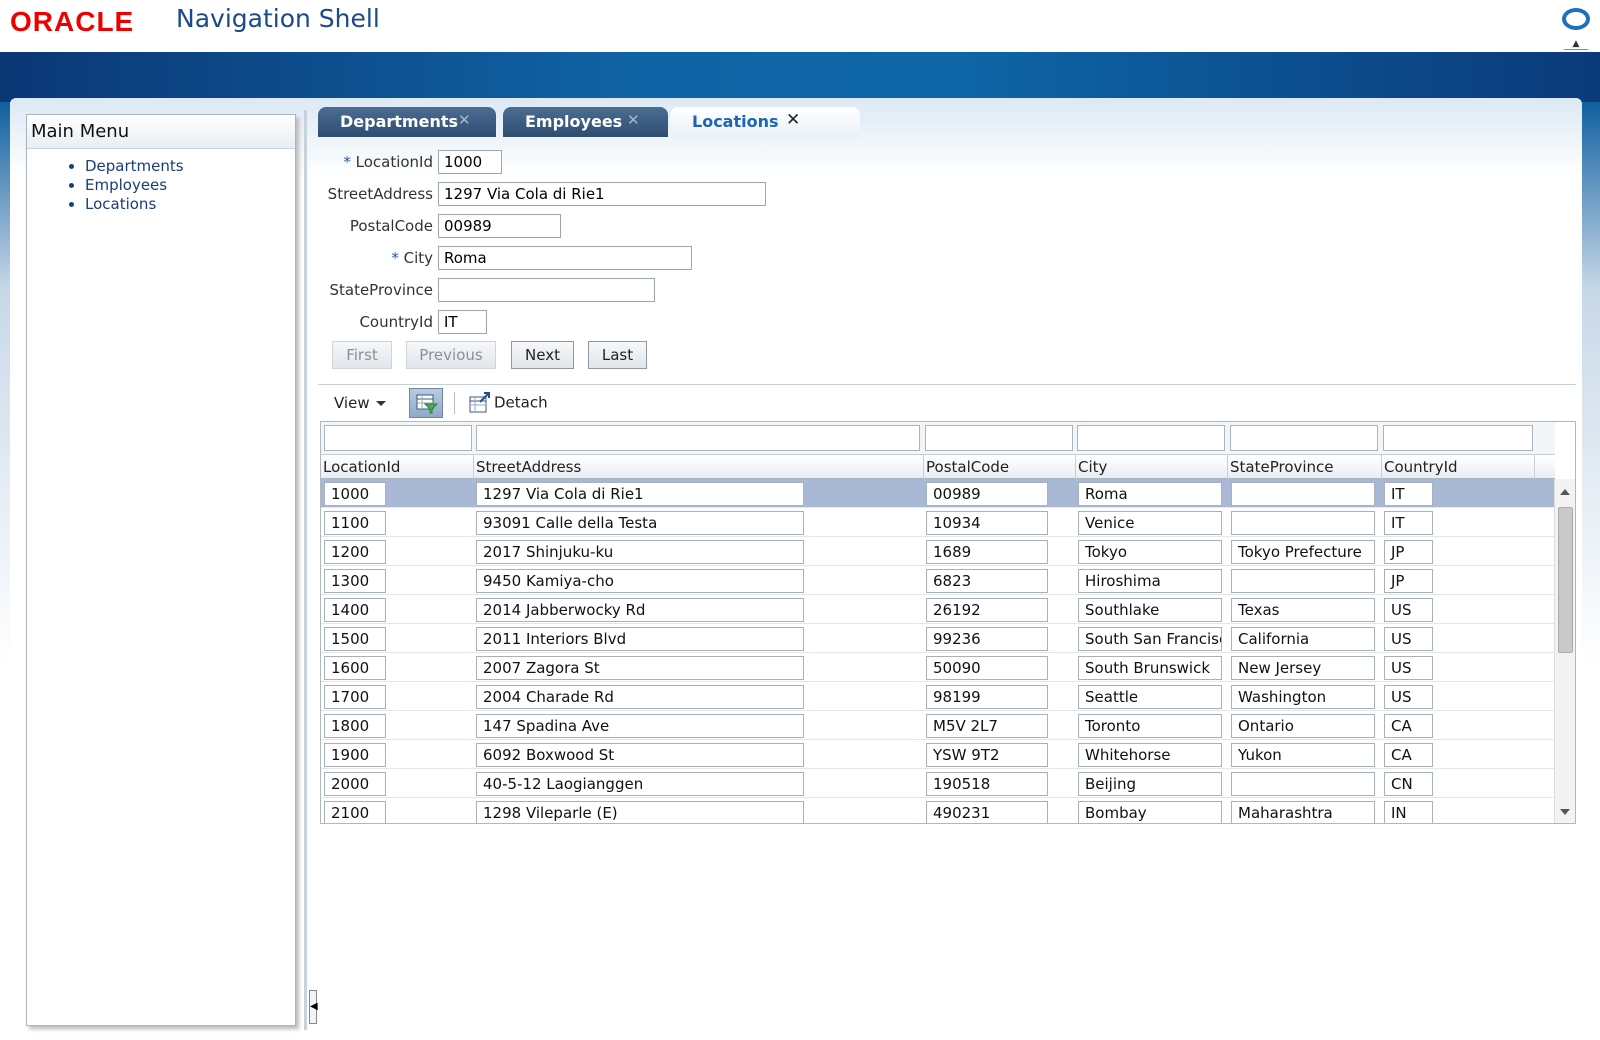  What do you see at coordinates (1150, 610) in the screenshot?
I see `cell-city: Southlake` at bounding box center [1150, 610].